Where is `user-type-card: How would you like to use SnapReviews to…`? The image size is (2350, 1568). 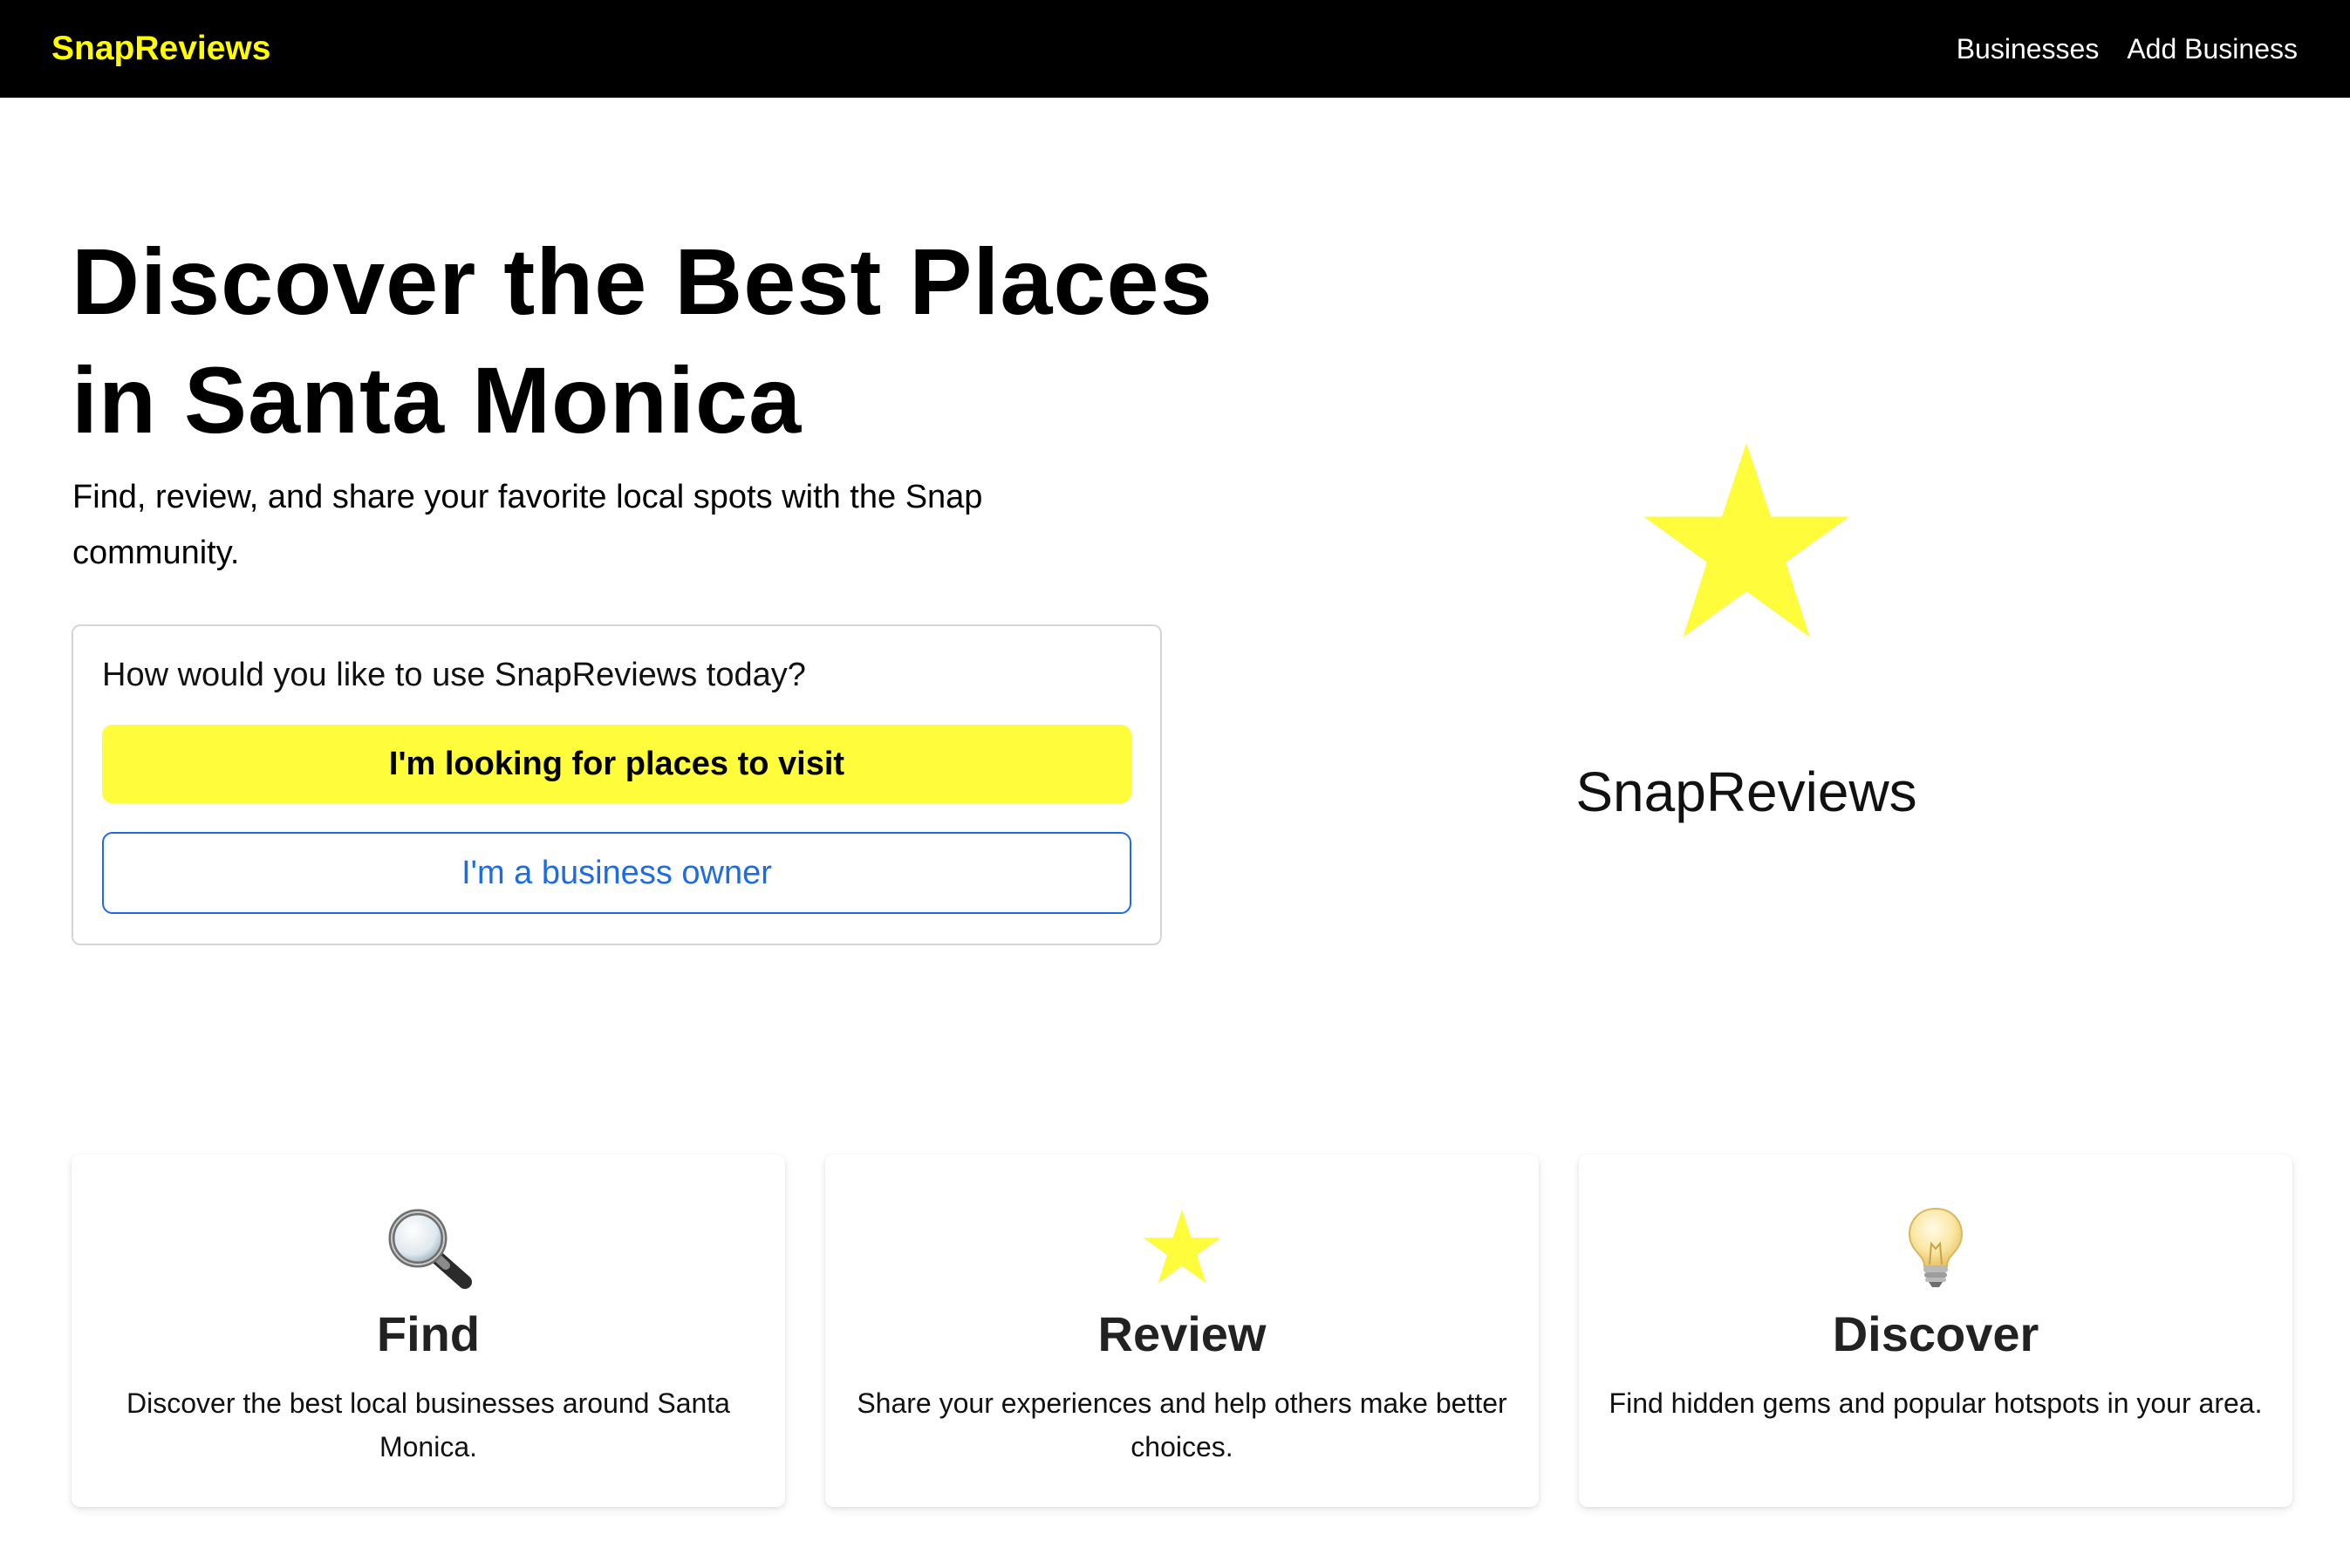
user-type-card: How would you like to use SnapReviews to… is located at coordinates (617, 784).